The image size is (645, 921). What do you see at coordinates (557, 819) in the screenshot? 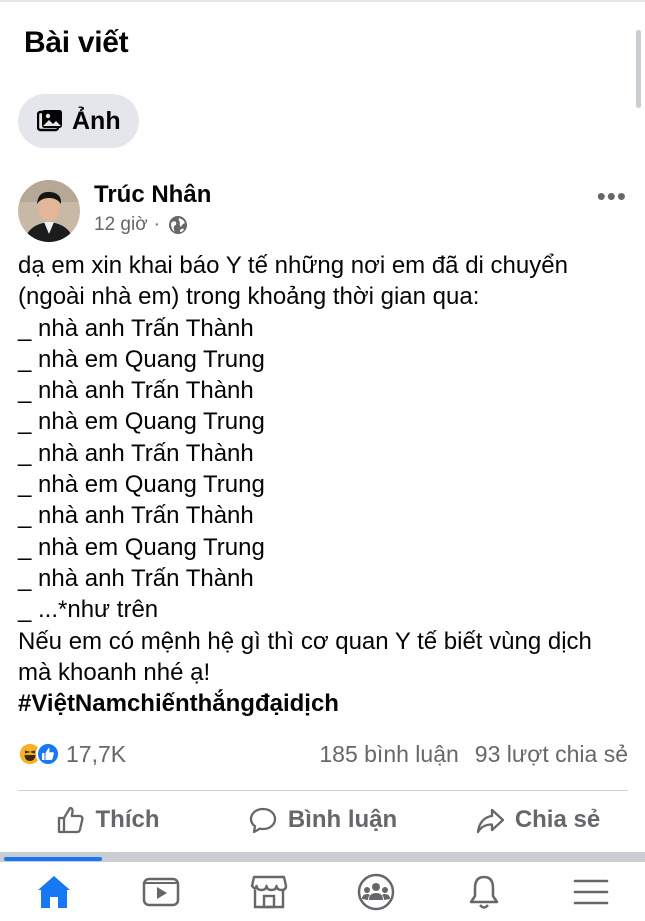
I see `share-label: Chia sẻ` at bounding box center [557, 819].